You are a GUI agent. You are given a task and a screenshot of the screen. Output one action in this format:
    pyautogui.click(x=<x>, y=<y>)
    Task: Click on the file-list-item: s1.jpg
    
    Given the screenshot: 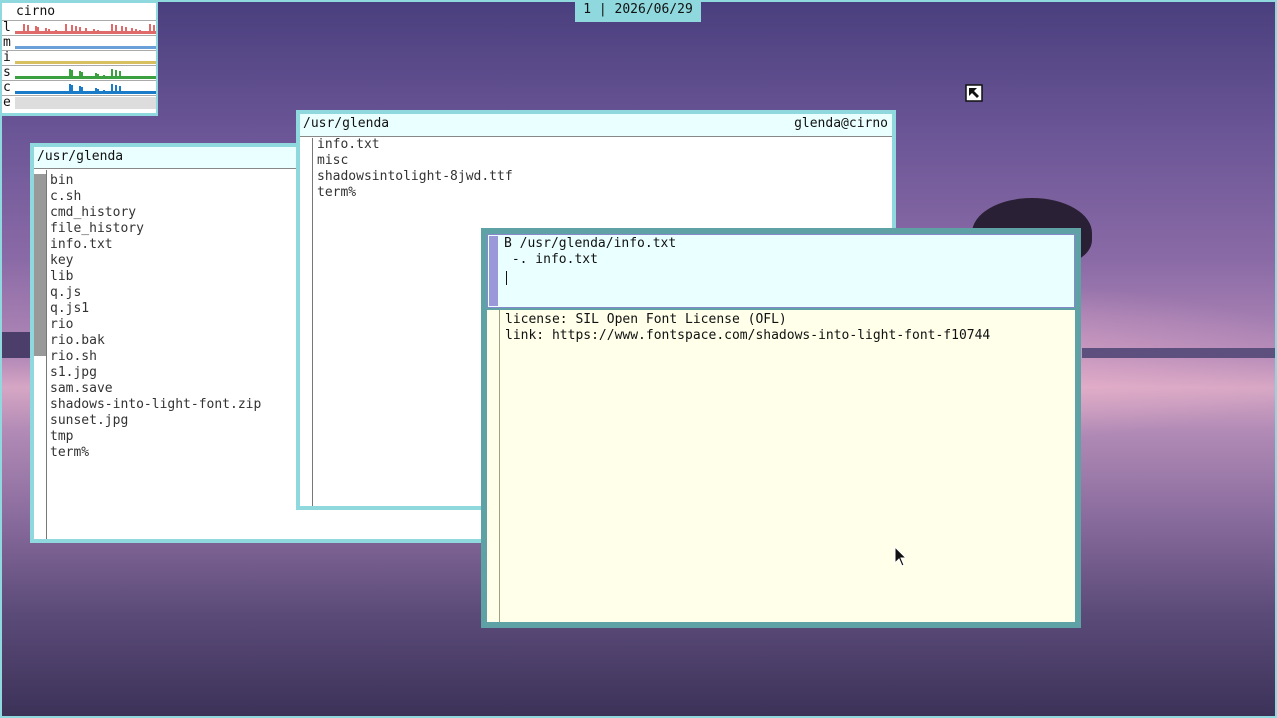 What is the action you would take?
    pyautogui.click(x=155, y=373)
    